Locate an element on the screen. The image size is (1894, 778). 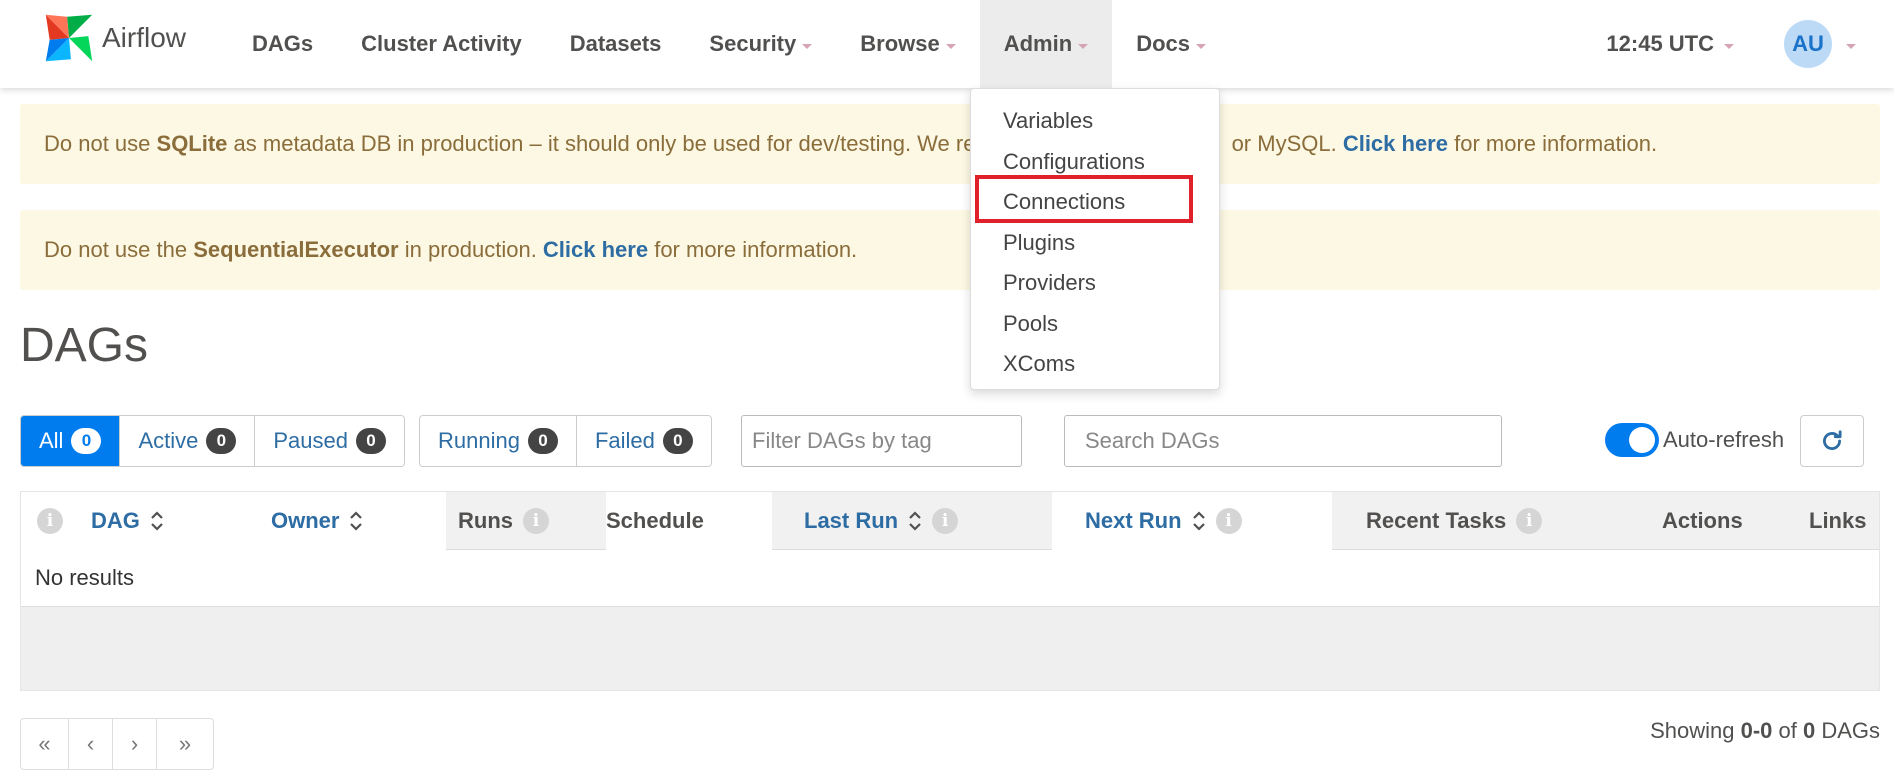
next-page-button: › is located at coordinates (135, 744).